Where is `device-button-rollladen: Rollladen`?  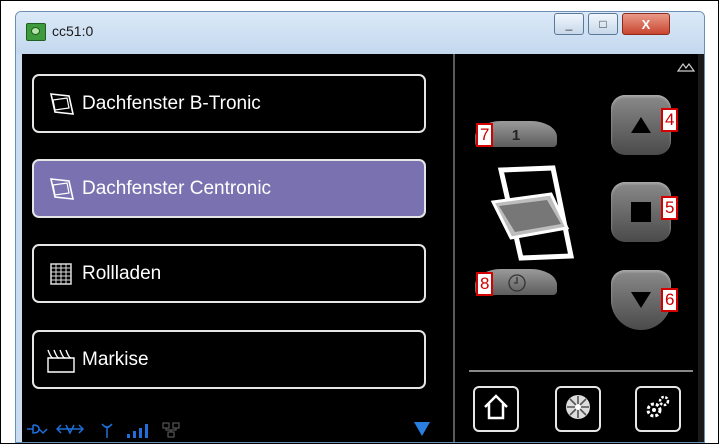
device-button-rollladen: Rollladen is located at coordinates (229, 273).